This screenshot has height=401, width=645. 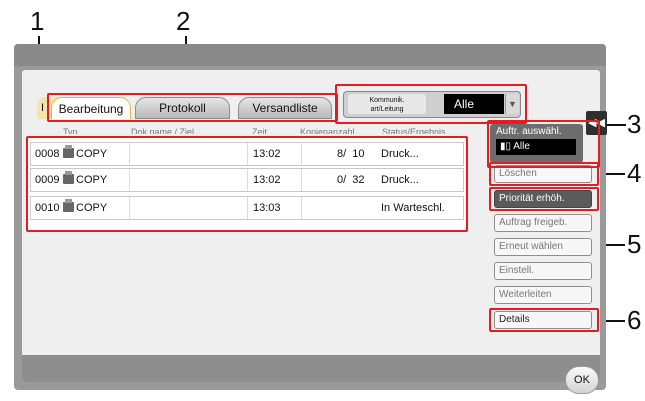 I want to click on ok-button: OK, so click(x=582, y=380).